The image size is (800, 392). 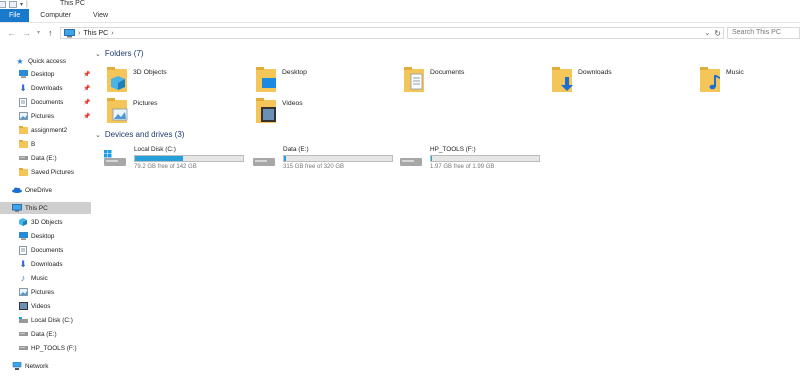 What do you see at coordinates (763, 33) in the screenshot?
I see `search-input: Search This PC` at bounding box center [763, 33].